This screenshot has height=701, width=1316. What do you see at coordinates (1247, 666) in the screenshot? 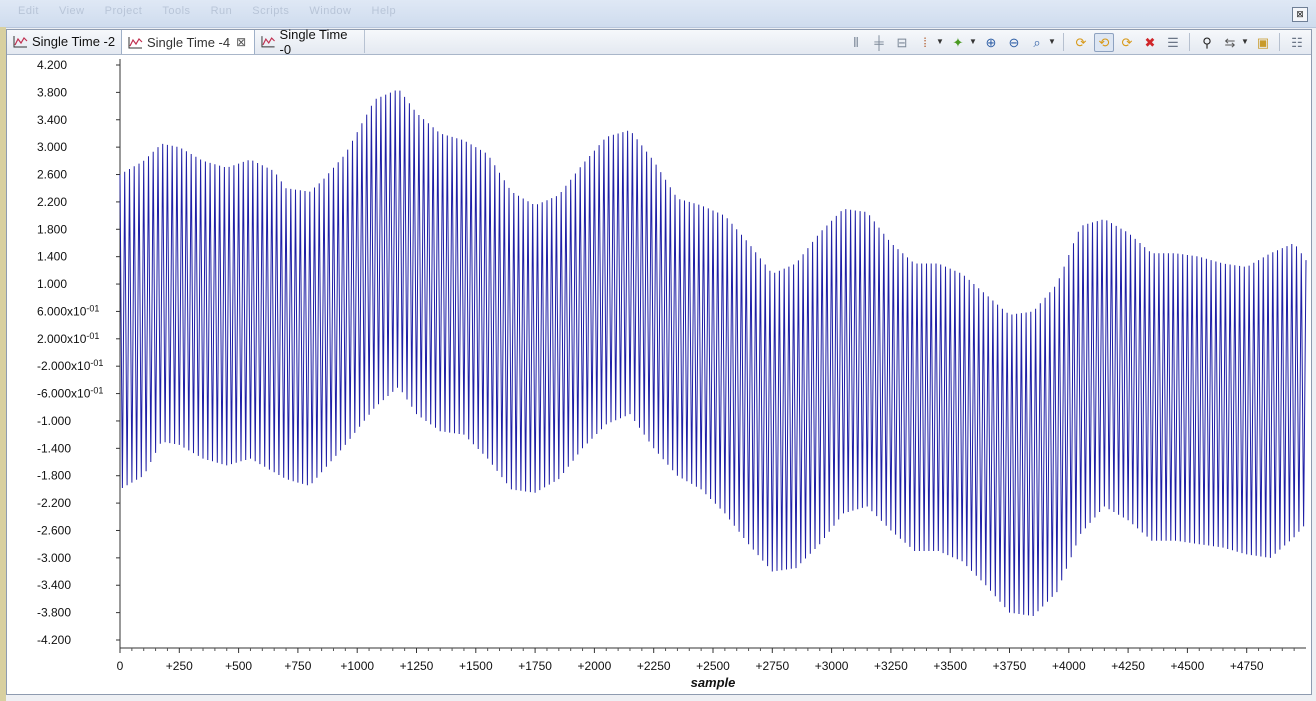
I see `x-tick-label: +4750` at bounding box center [1247, 666].